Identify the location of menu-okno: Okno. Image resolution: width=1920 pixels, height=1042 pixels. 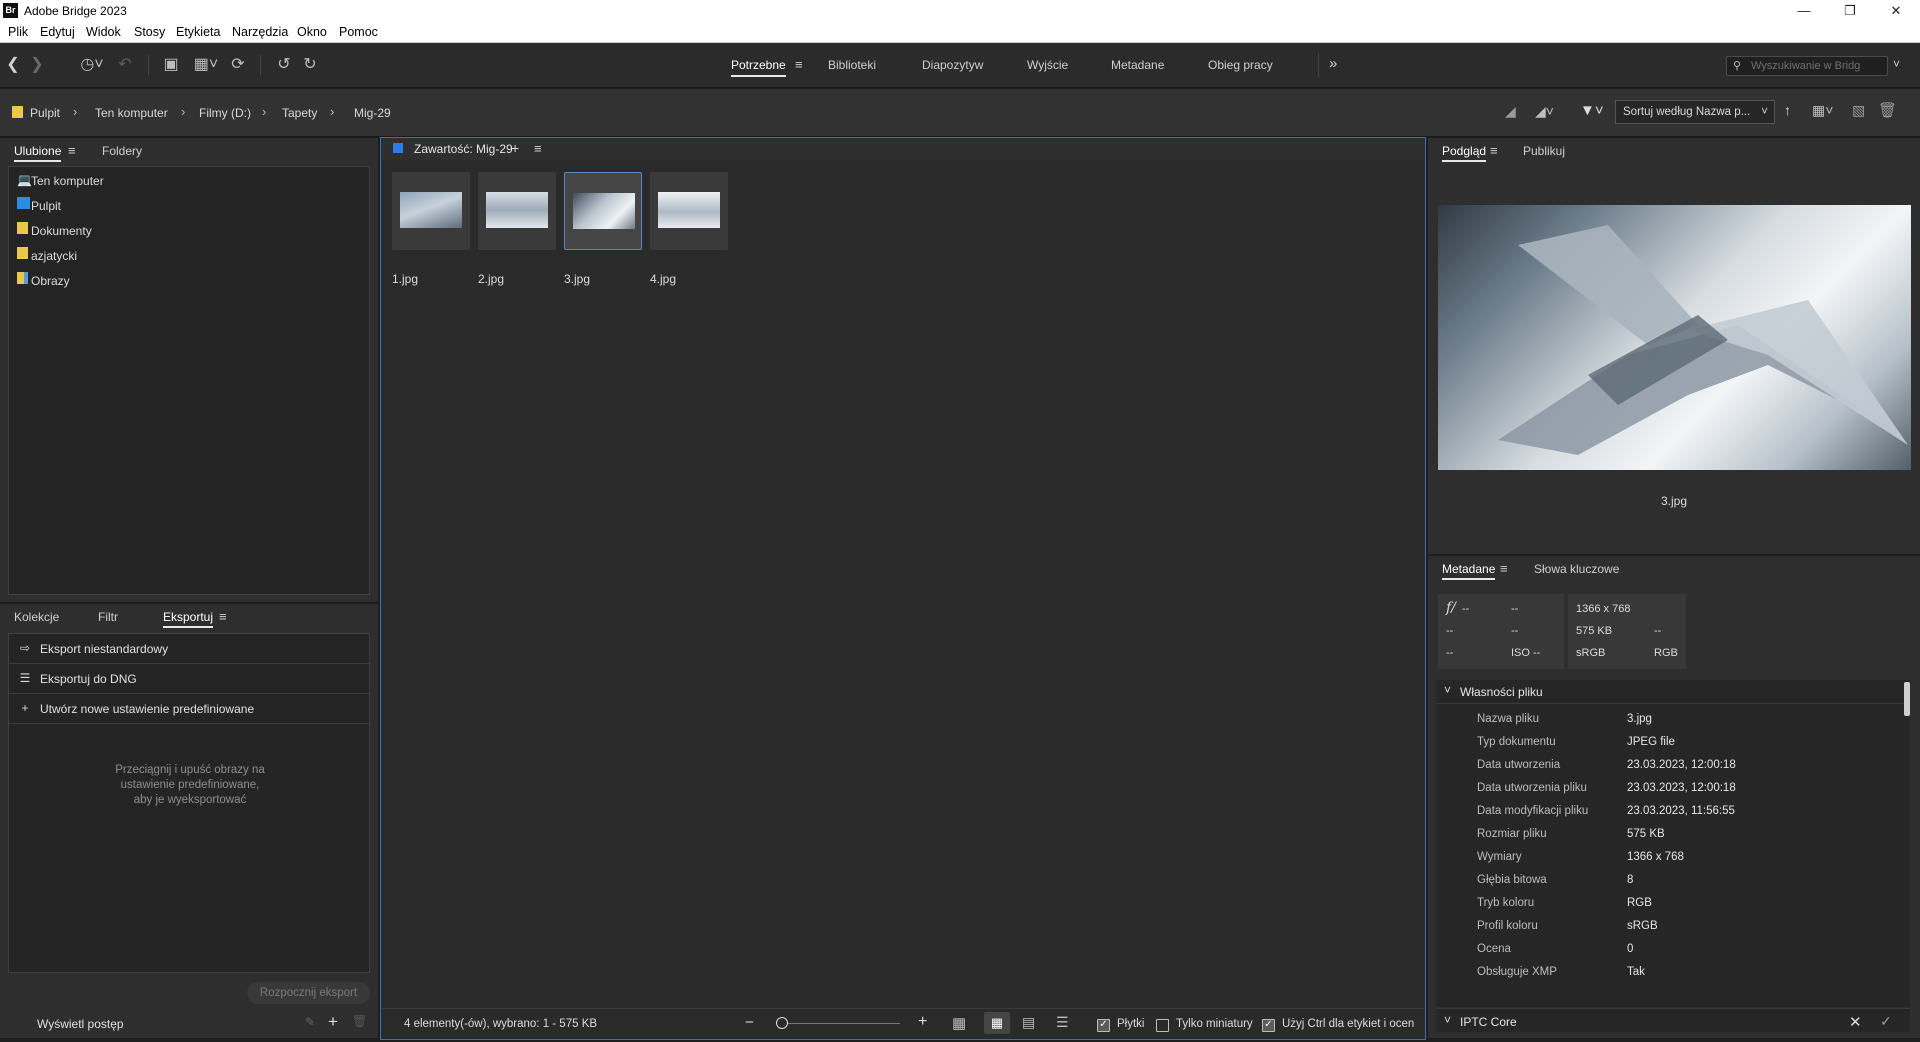
(312, 32).